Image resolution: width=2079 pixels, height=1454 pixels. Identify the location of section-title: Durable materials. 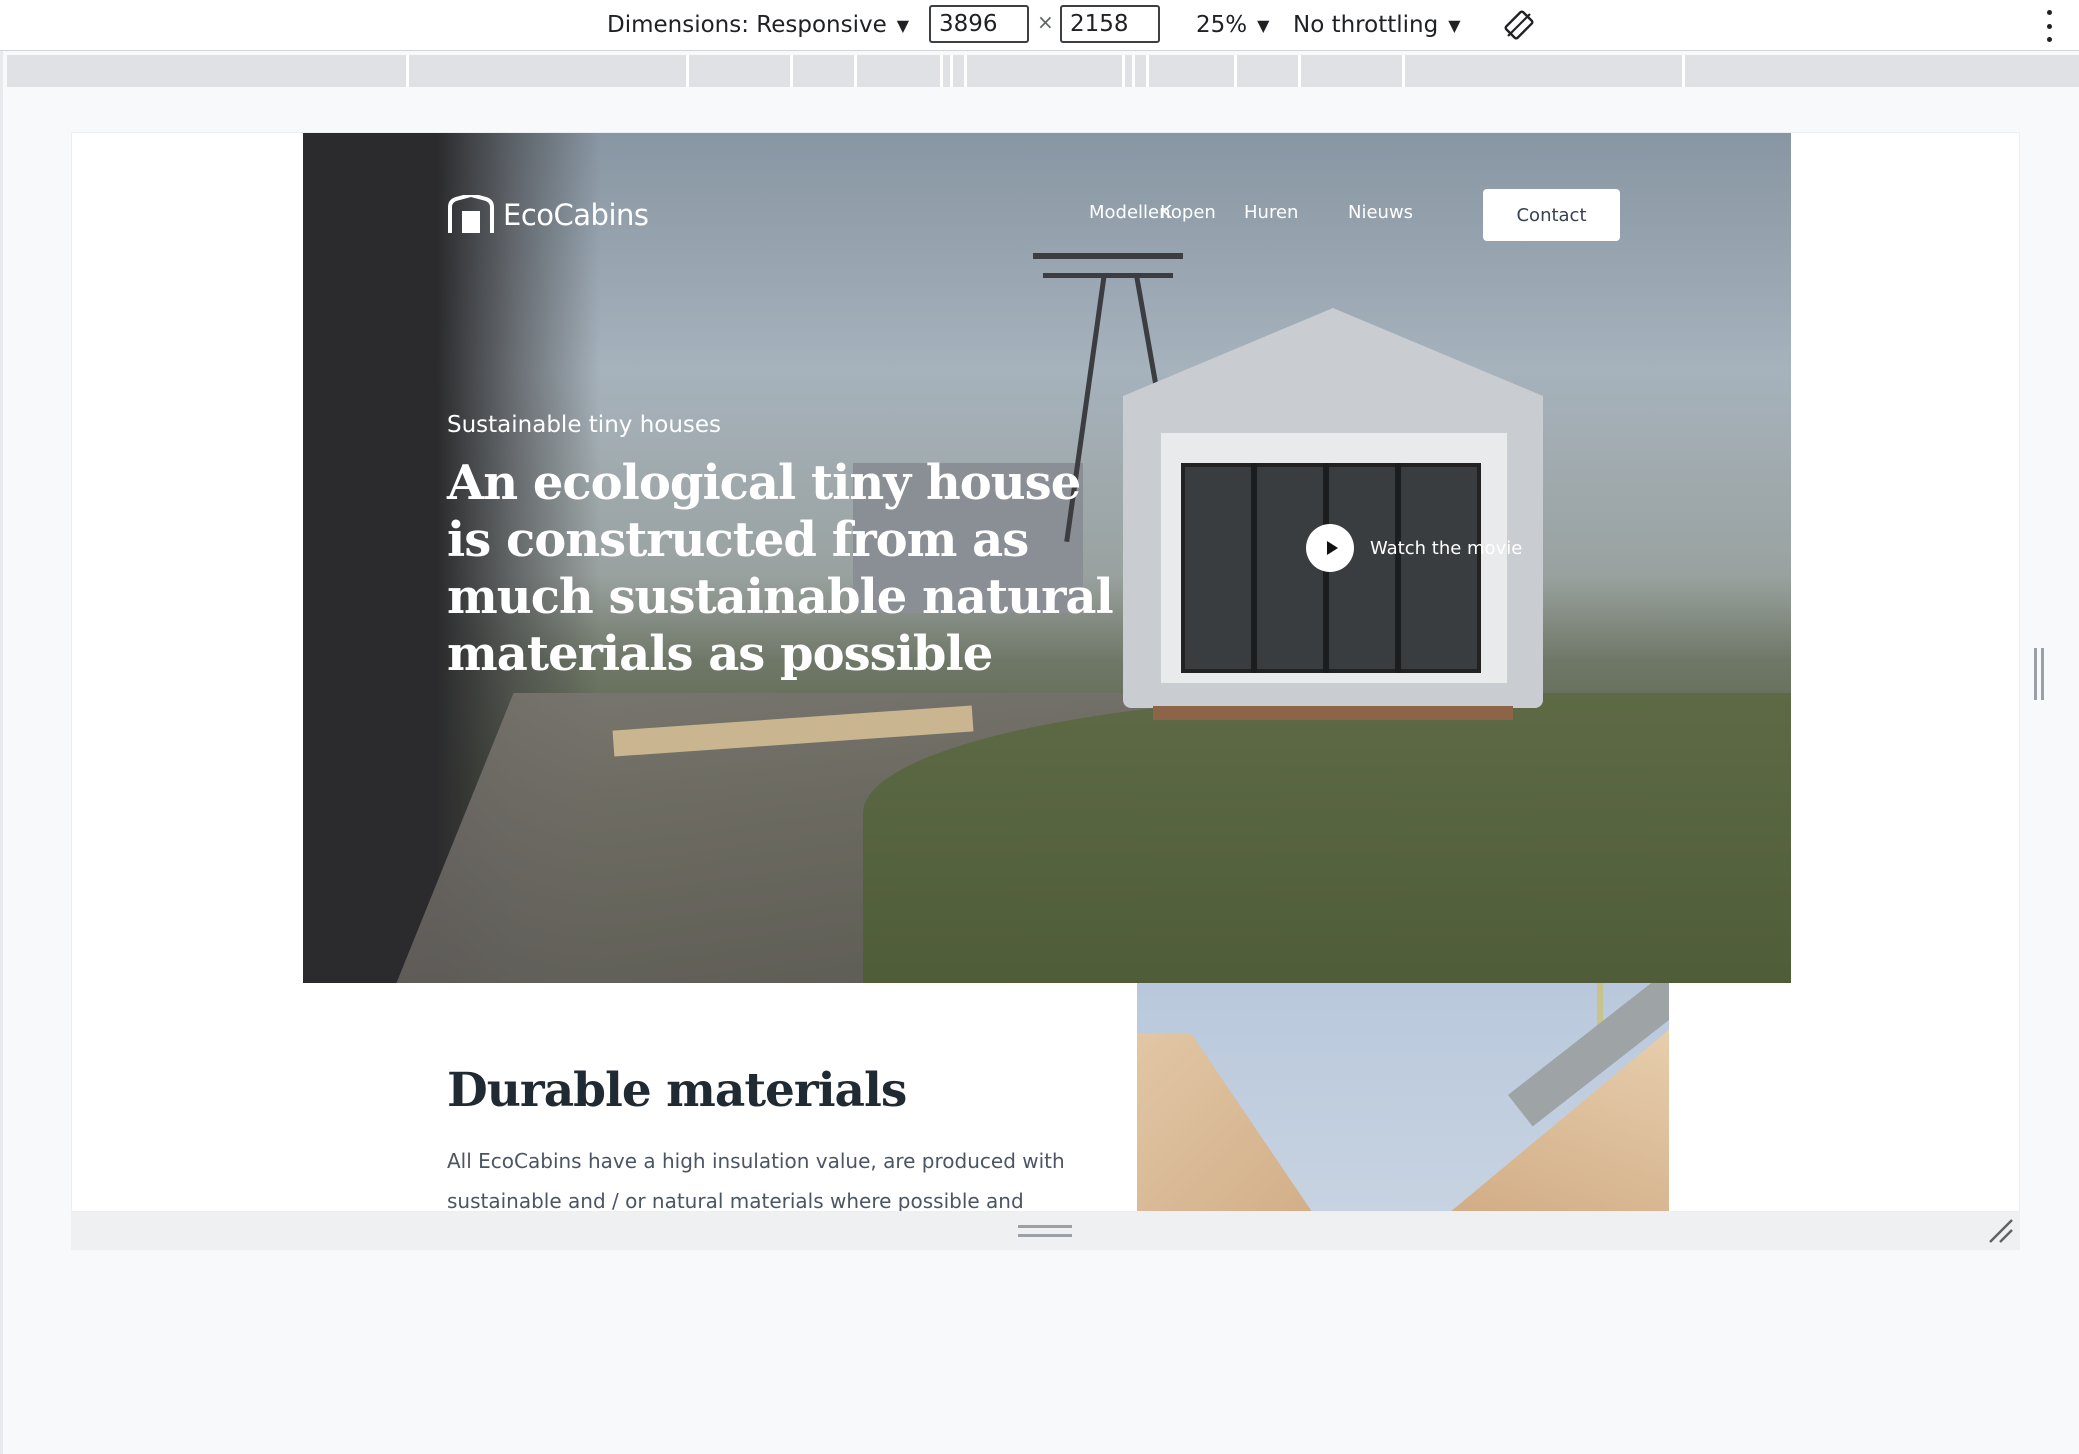
(677, 1090).